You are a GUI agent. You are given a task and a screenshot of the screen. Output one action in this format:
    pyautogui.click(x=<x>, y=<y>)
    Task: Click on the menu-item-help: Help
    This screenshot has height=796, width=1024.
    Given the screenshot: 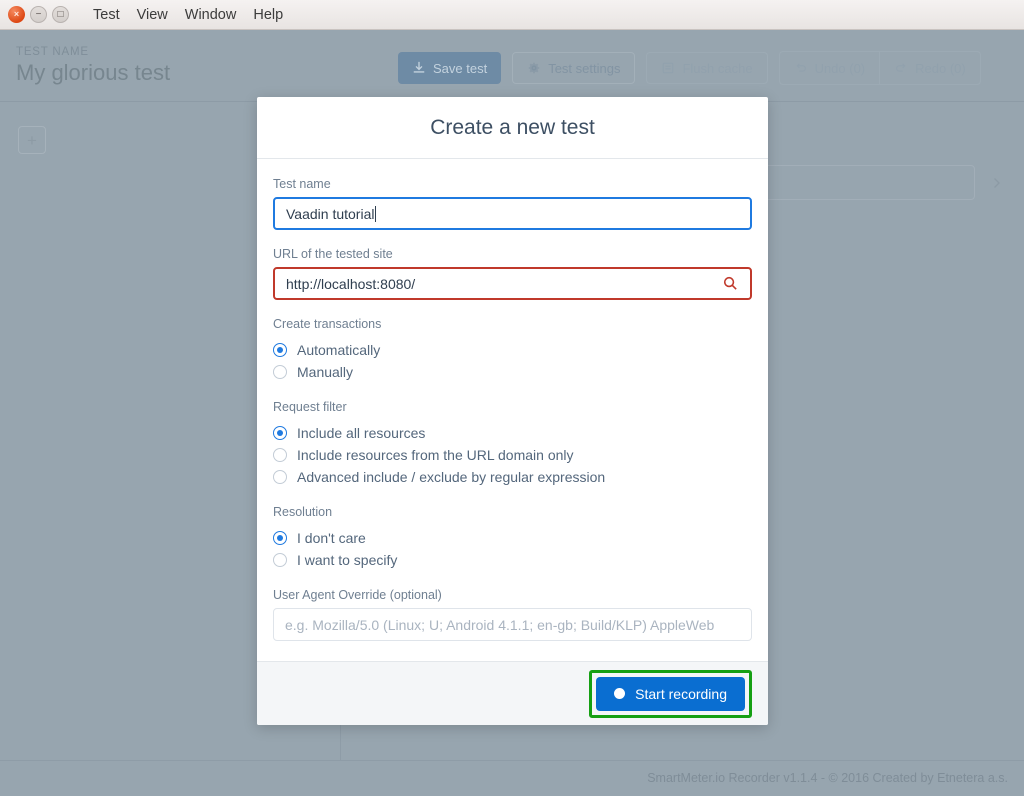 What is the action you would take?
    pyautogui.click(x=268, y=15)
    